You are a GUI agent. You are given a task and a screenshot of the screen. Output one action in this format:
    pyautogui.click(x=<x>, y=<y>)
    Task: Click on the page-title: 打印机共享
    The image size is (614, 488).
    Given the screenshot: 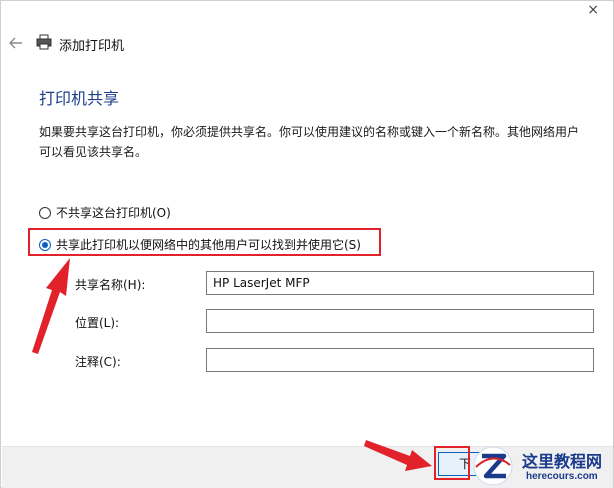 What is the action you would take?
    pyautogui.click(x=79, y=98)
    